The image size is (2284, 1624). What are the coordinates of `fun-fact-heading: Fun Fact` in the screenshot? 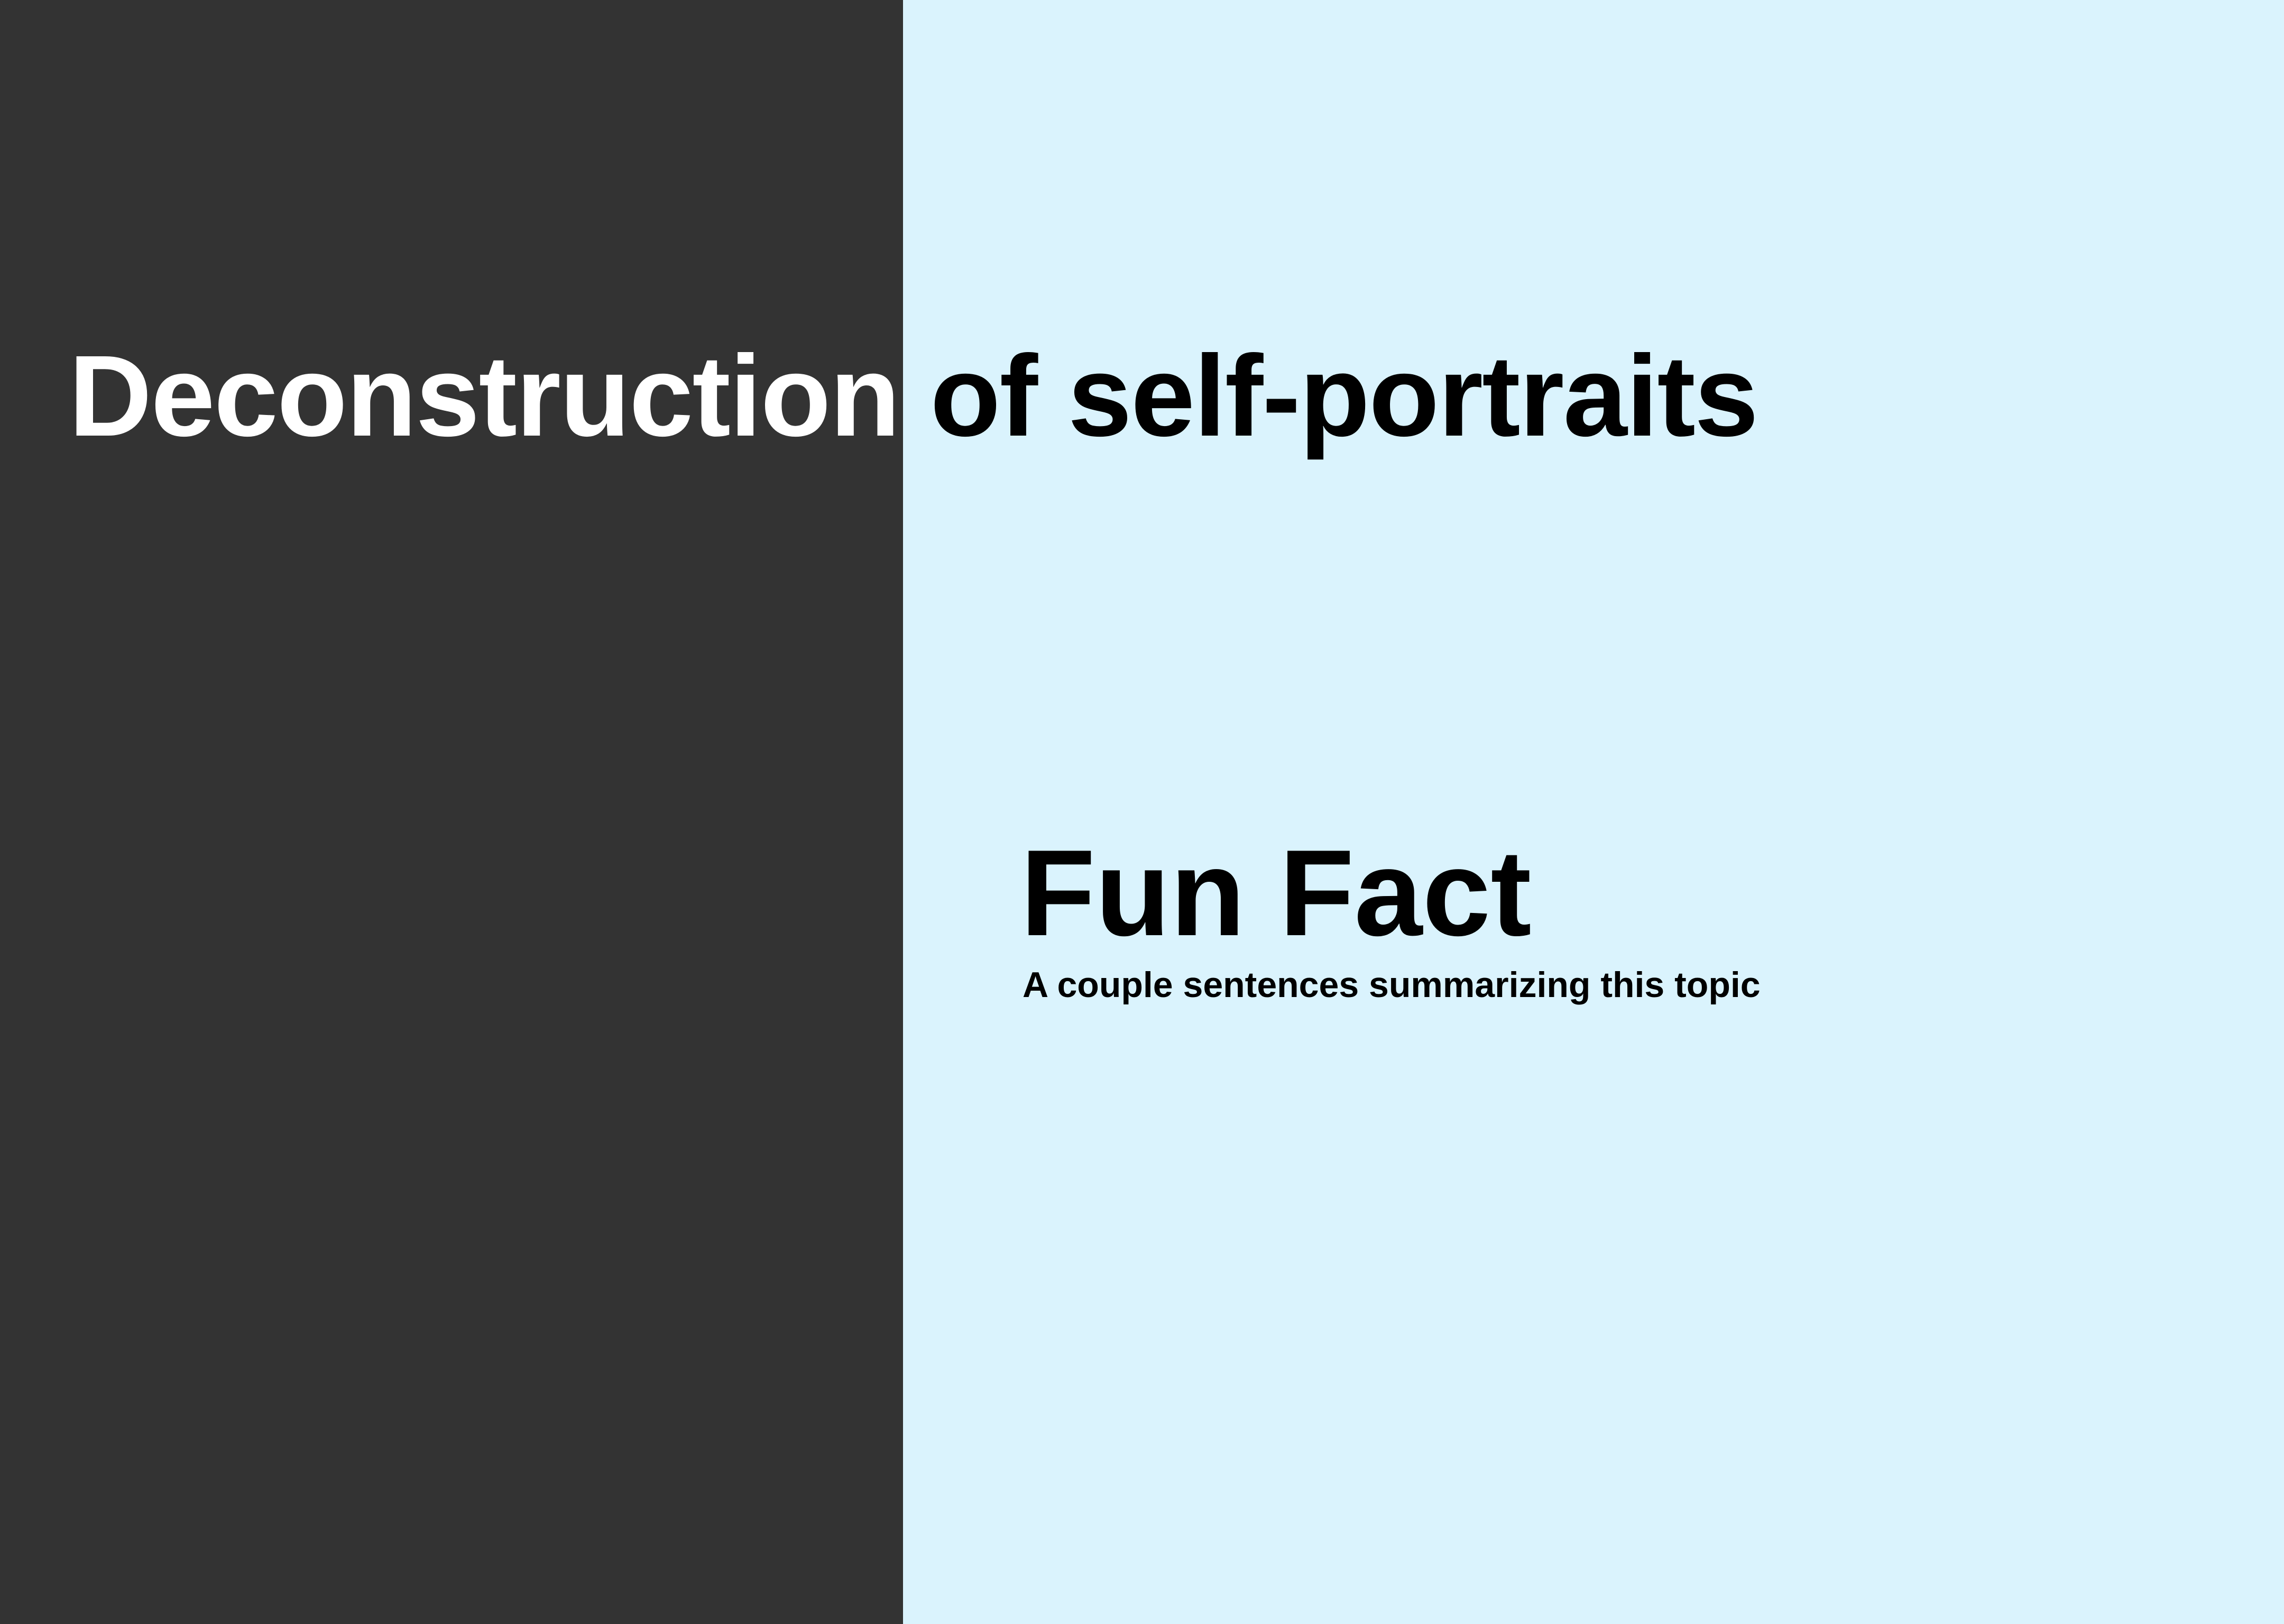 It's located at (1276, 893).